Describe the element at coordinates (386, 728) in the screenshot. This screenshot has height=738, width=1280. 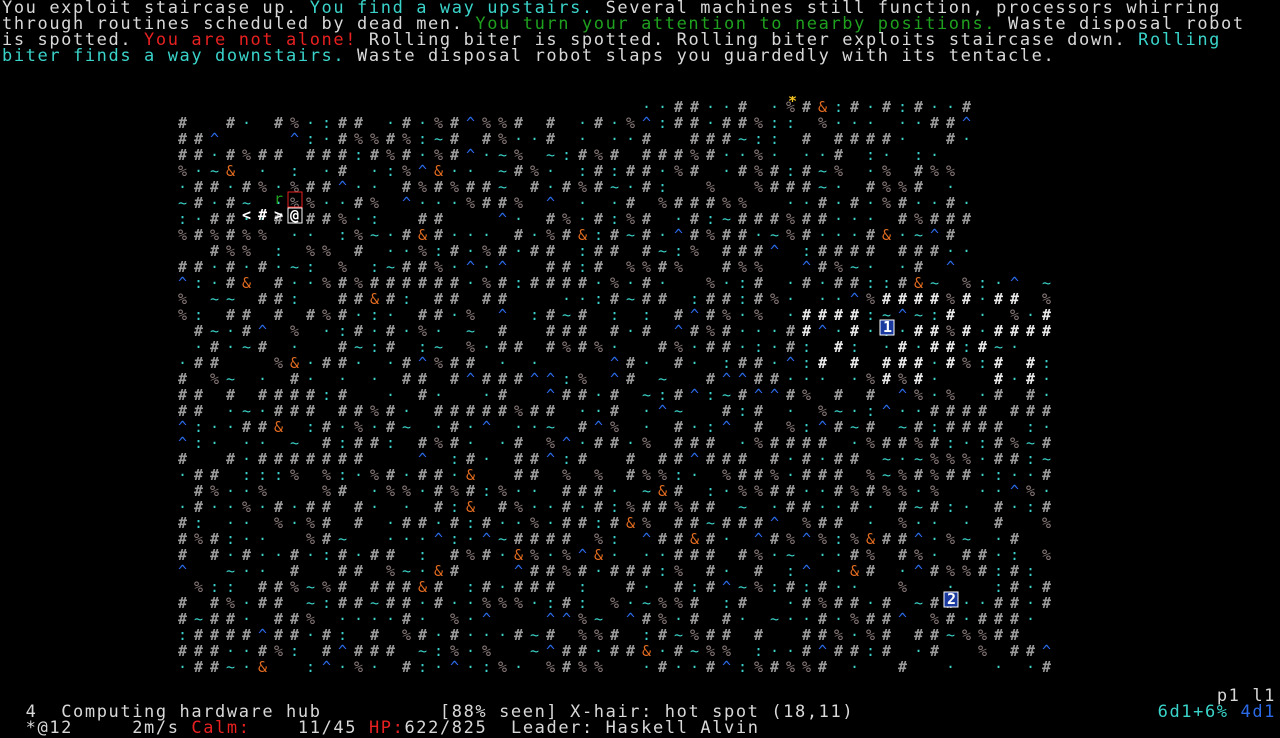
I see `hp-label: HP:` at that location.